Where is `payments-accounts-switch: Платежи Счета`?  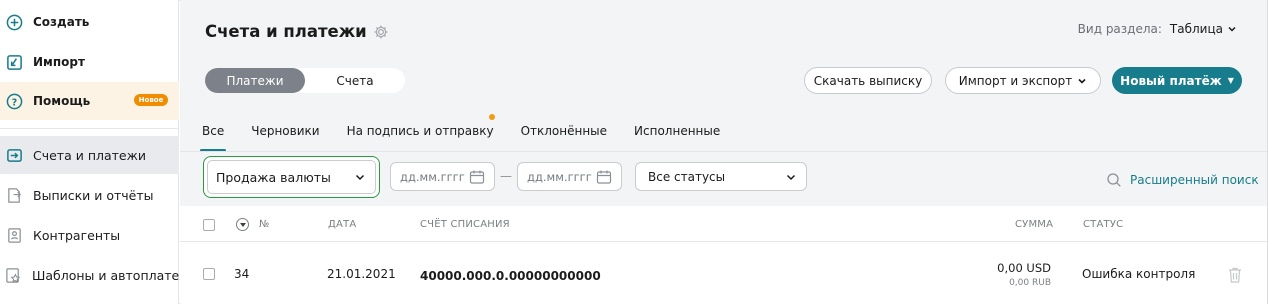
payments-accounts-switch: Платежи Счета is located at coordinates (305, 80).